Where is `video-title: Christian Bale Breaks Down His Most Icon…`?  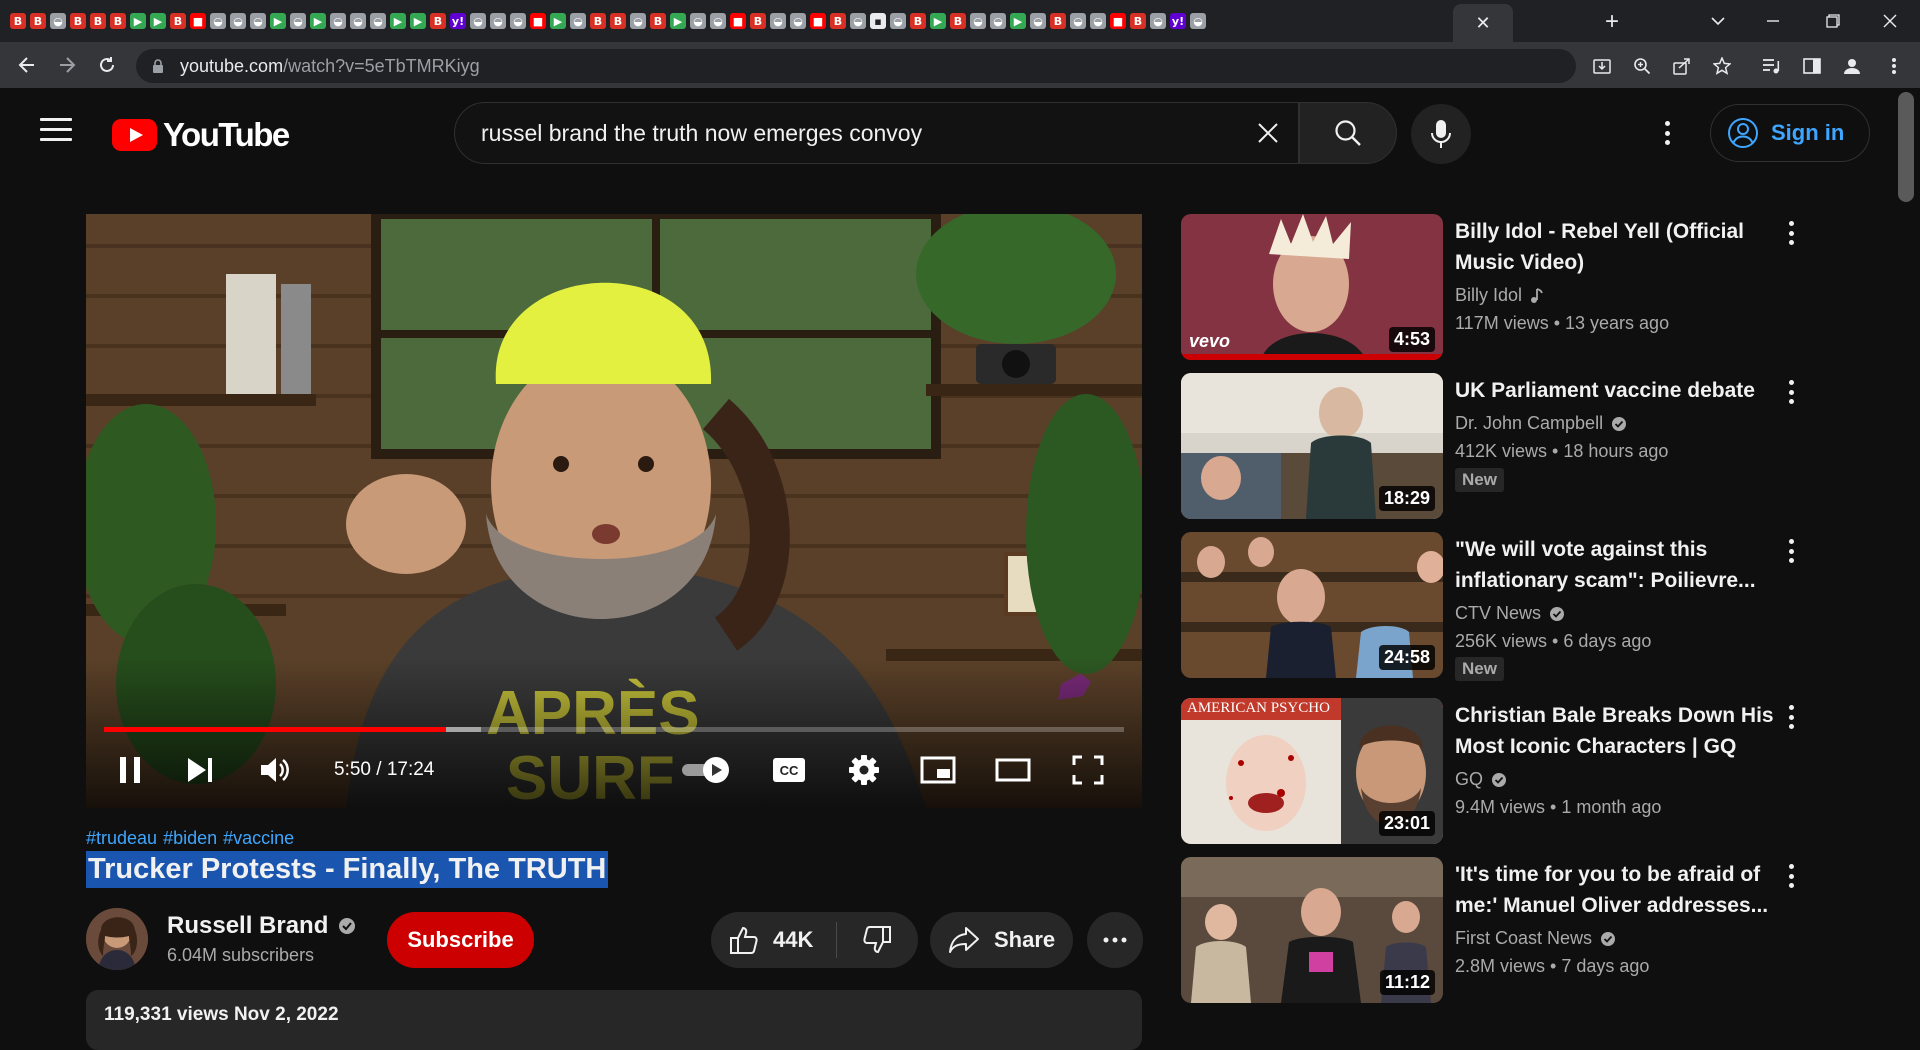 video-title: Christian Bale Breaks Down His Most Icon… is located at coordinates (1625, 731).